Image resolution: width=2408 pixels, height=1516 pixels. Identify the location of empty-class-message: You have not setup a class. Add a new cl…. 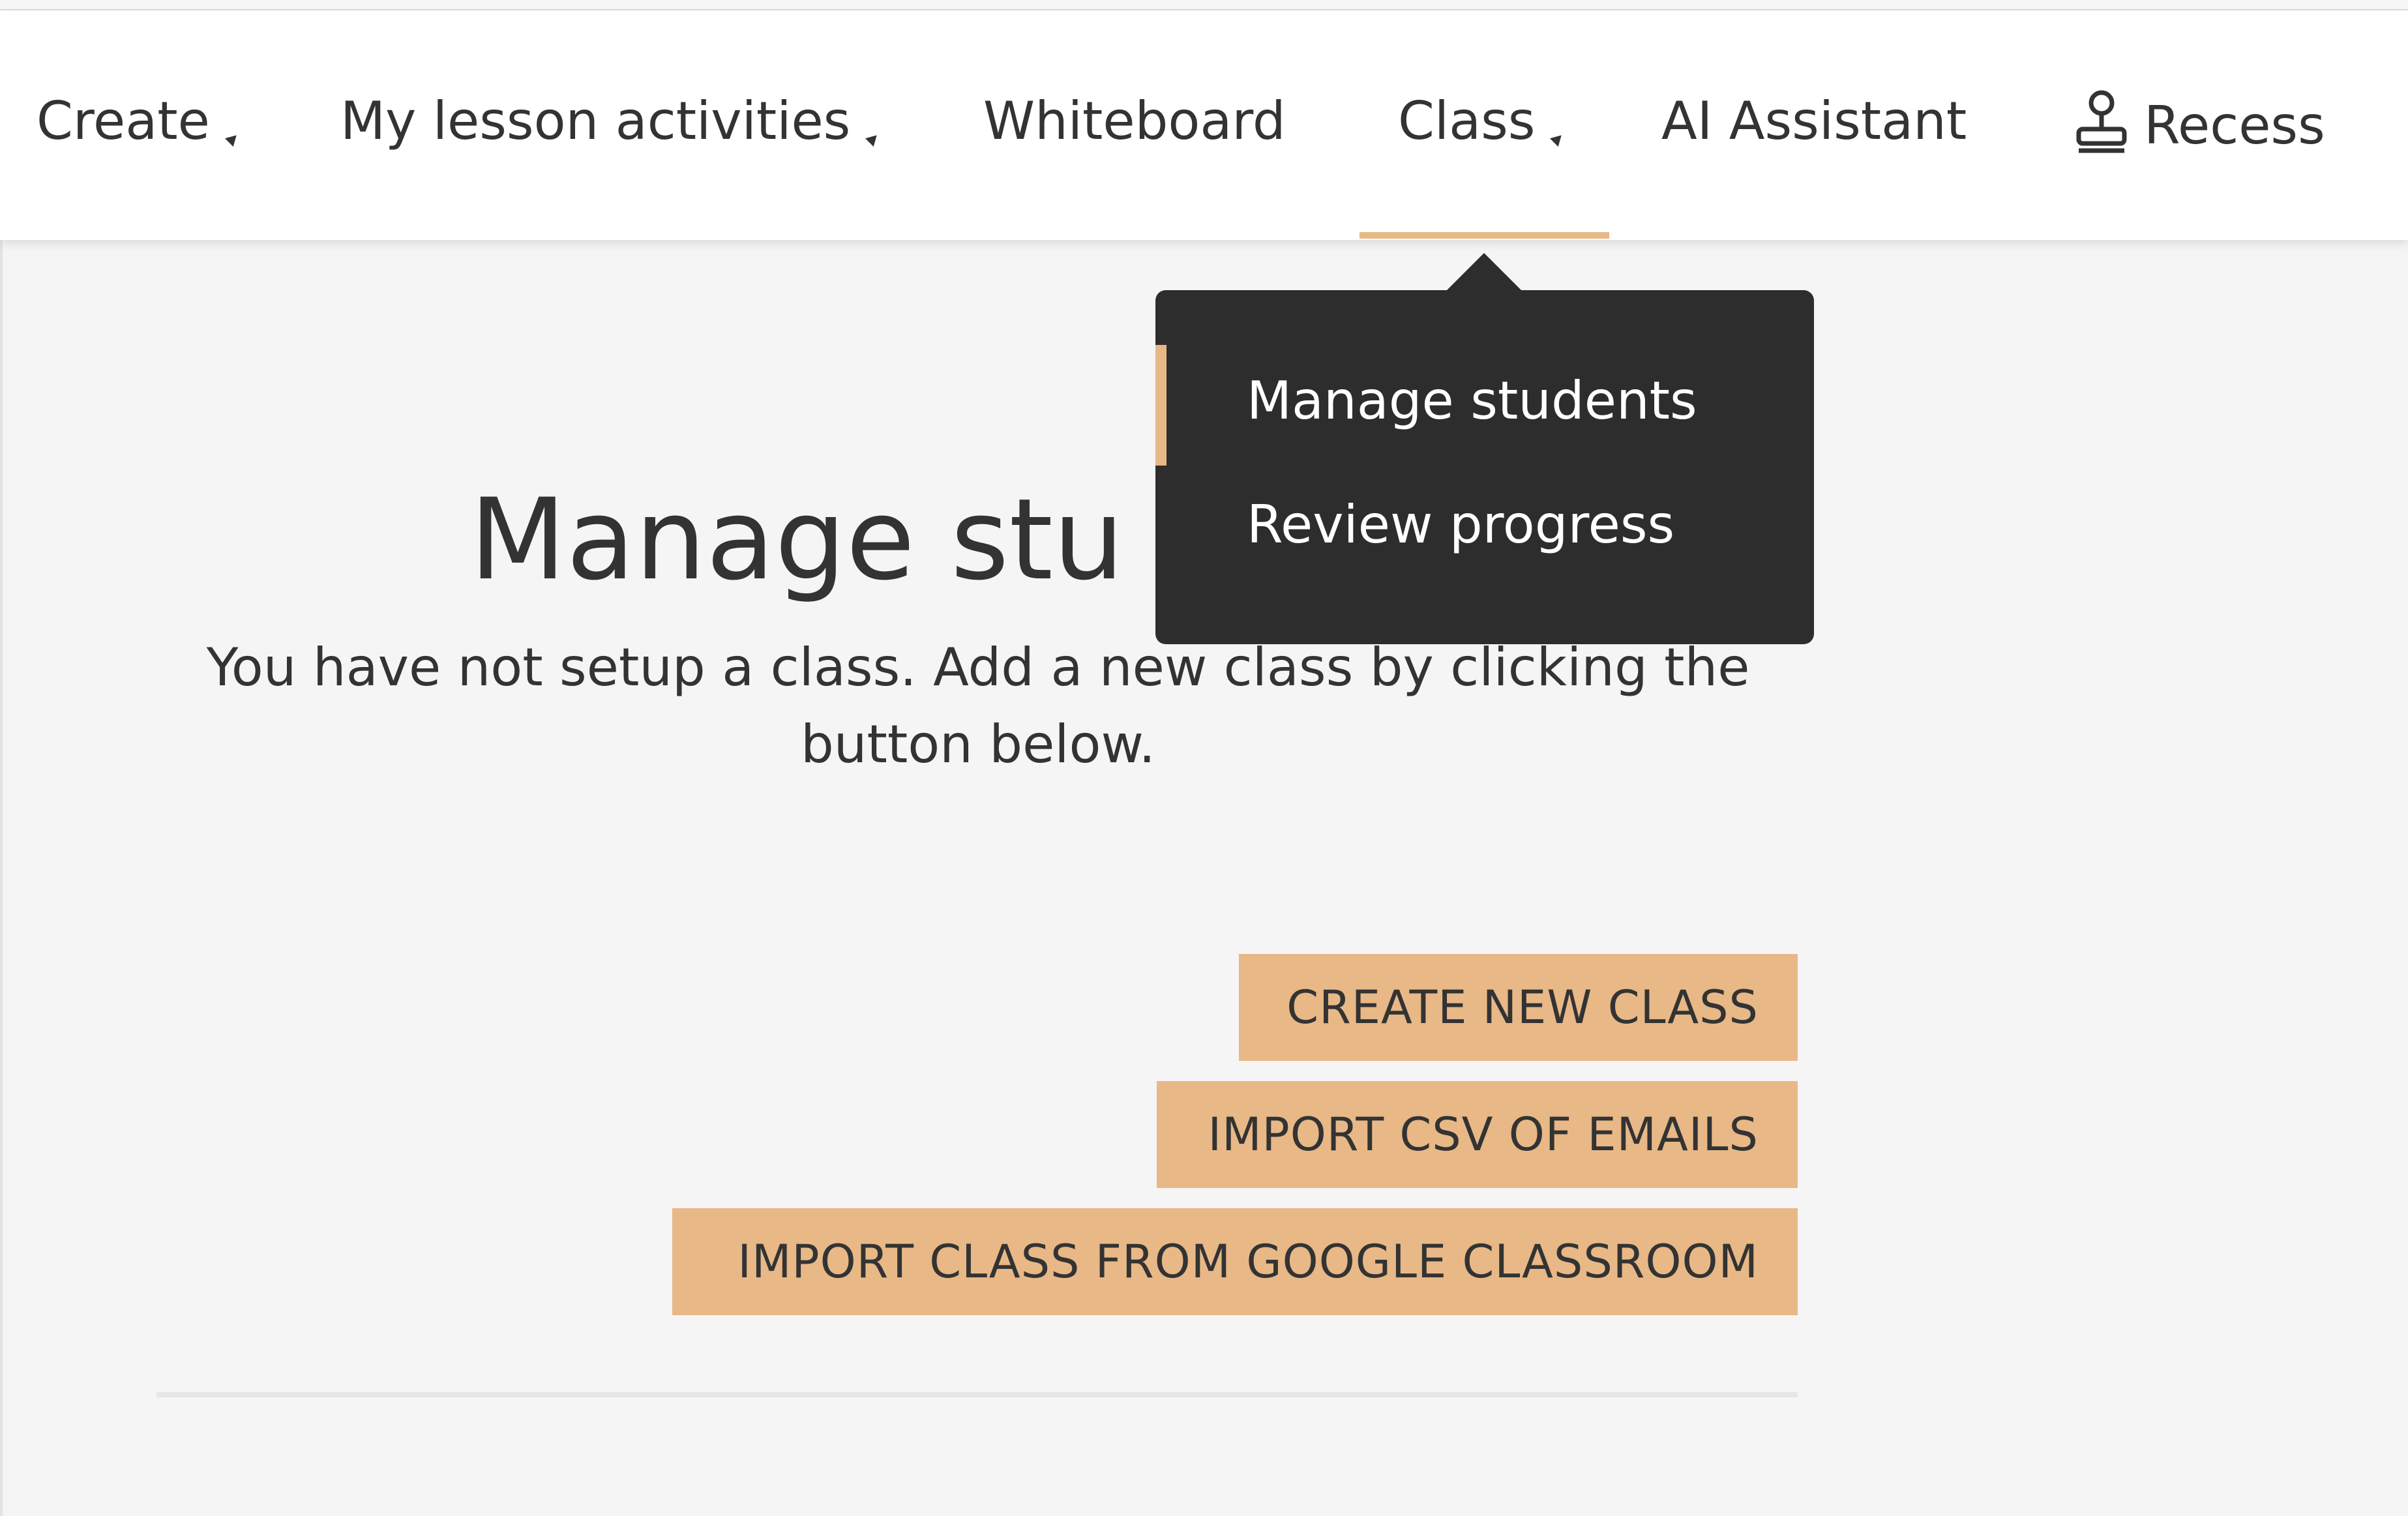
(978, 706).